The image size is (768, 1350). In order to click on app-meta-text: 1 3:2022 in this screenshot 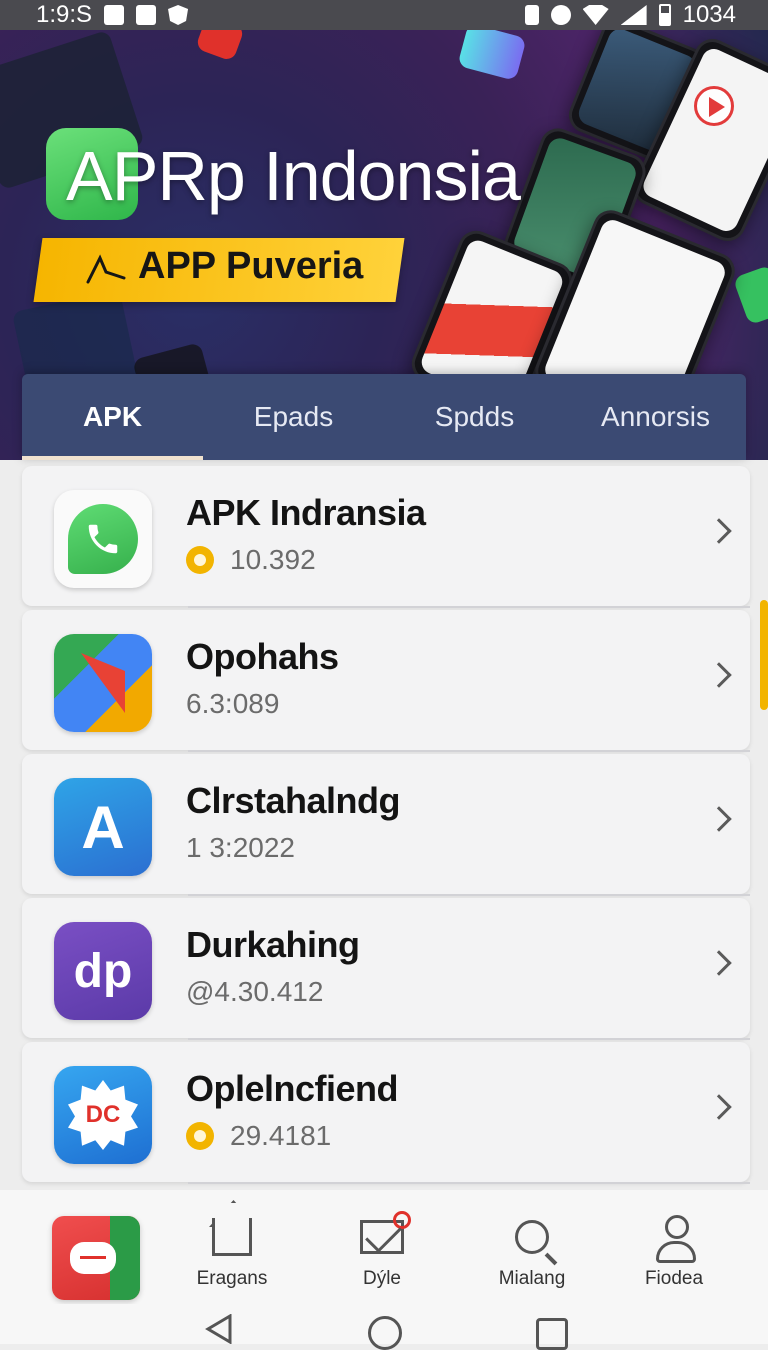, I will do `click(240, 847)`.